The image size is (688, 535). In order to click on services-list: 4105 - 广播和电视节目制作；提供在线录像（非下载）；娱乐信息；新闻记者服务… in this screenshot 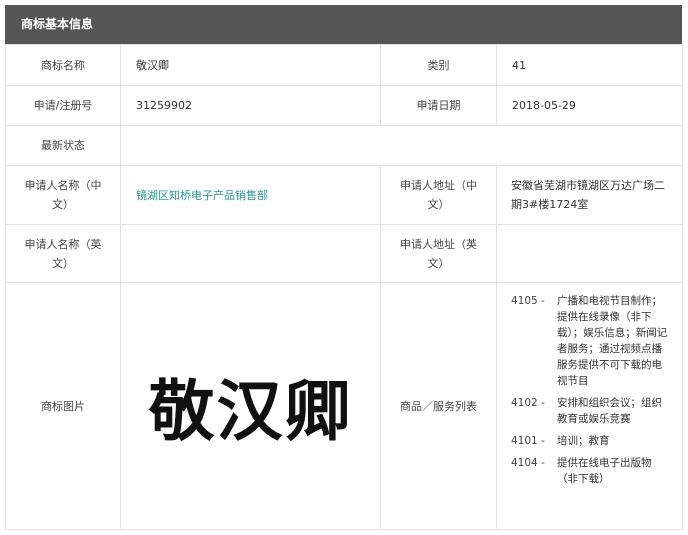, I will do `click(591, 390)`.